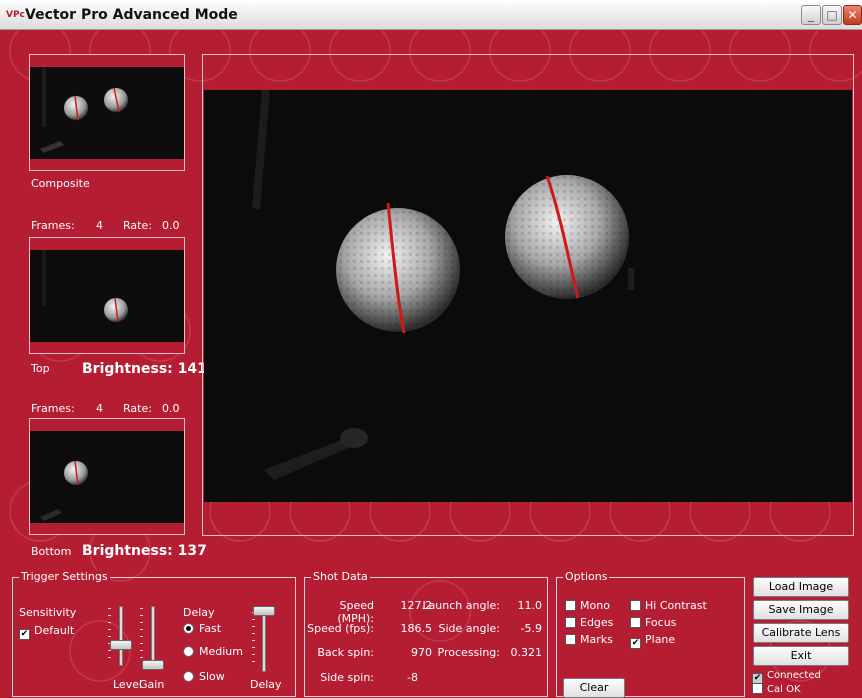  I want to click on delay-fast-label: Fast, so click(210, 628).